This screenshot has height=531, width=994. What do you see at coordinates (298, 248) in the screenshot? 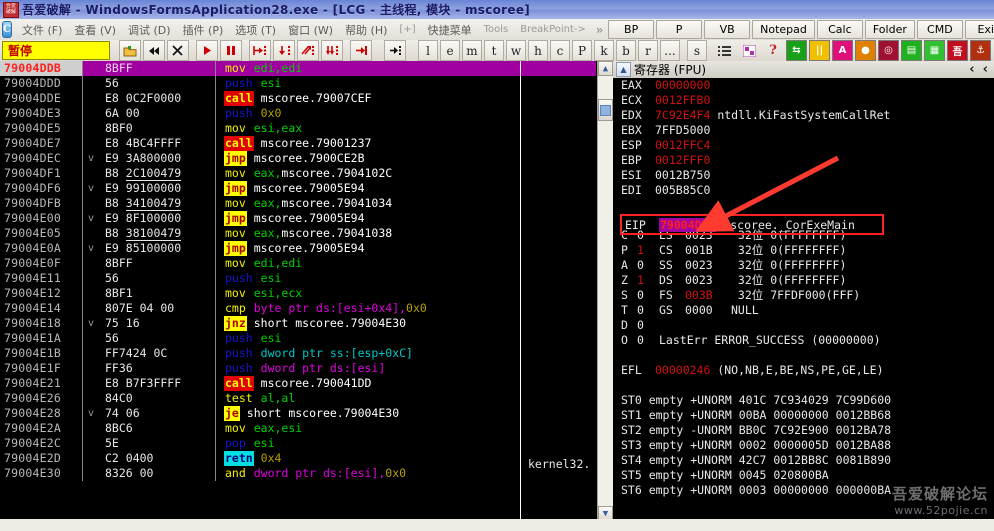
I see `disassembly-row: 79004E0A v E9 85100000 jmp mscoree.79005E94` at bounding box center [298, 248].